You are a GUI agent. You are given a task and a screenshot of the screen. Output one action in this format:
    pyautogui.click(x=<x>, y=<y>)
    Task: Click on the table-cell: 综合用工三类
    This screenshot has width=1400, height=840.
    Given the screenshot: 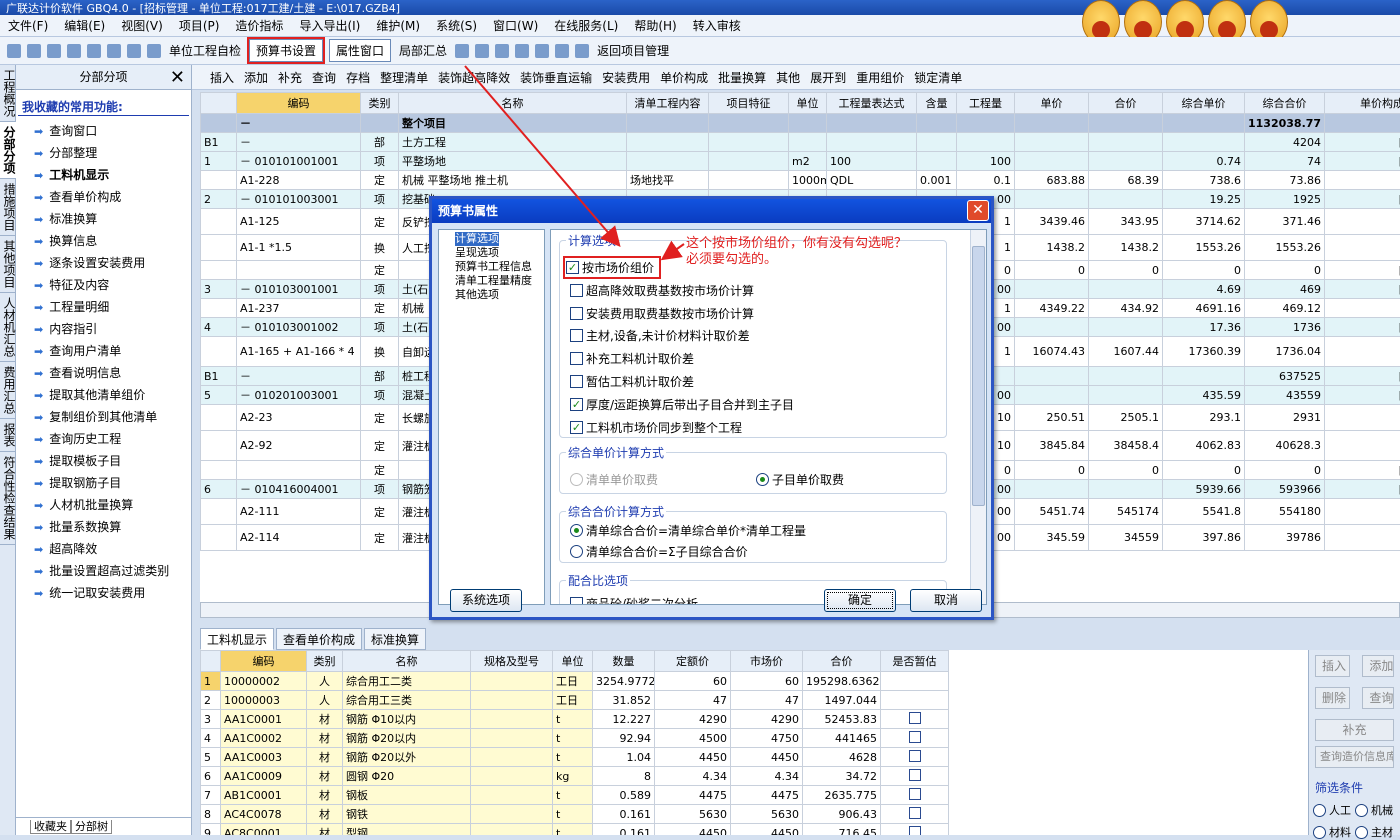 What is the action you would take?
    pyautogui.click(x=407, y=700)
    